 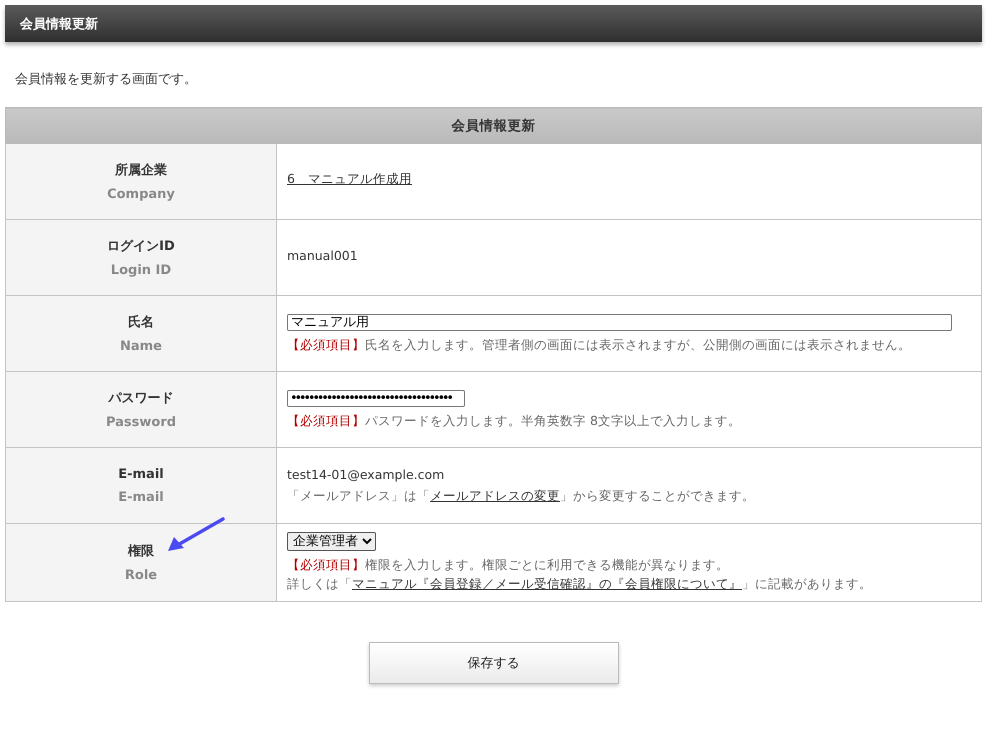 What do you see at coordinates (141, 551) in the screenshot?
I see `field-label: 権限` at bounding box center [141, 551].